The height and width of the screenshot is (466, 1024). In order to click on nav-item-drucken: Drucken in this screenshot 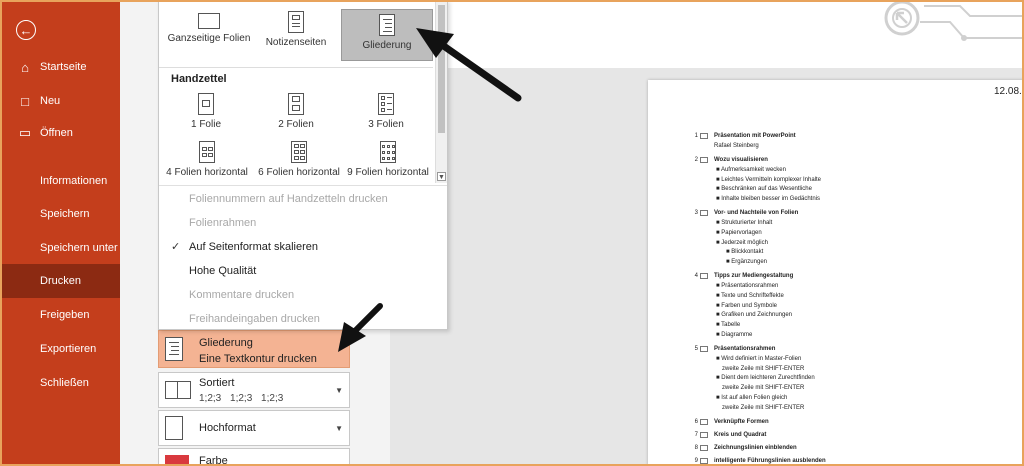, I will do `click(60, 281)`.